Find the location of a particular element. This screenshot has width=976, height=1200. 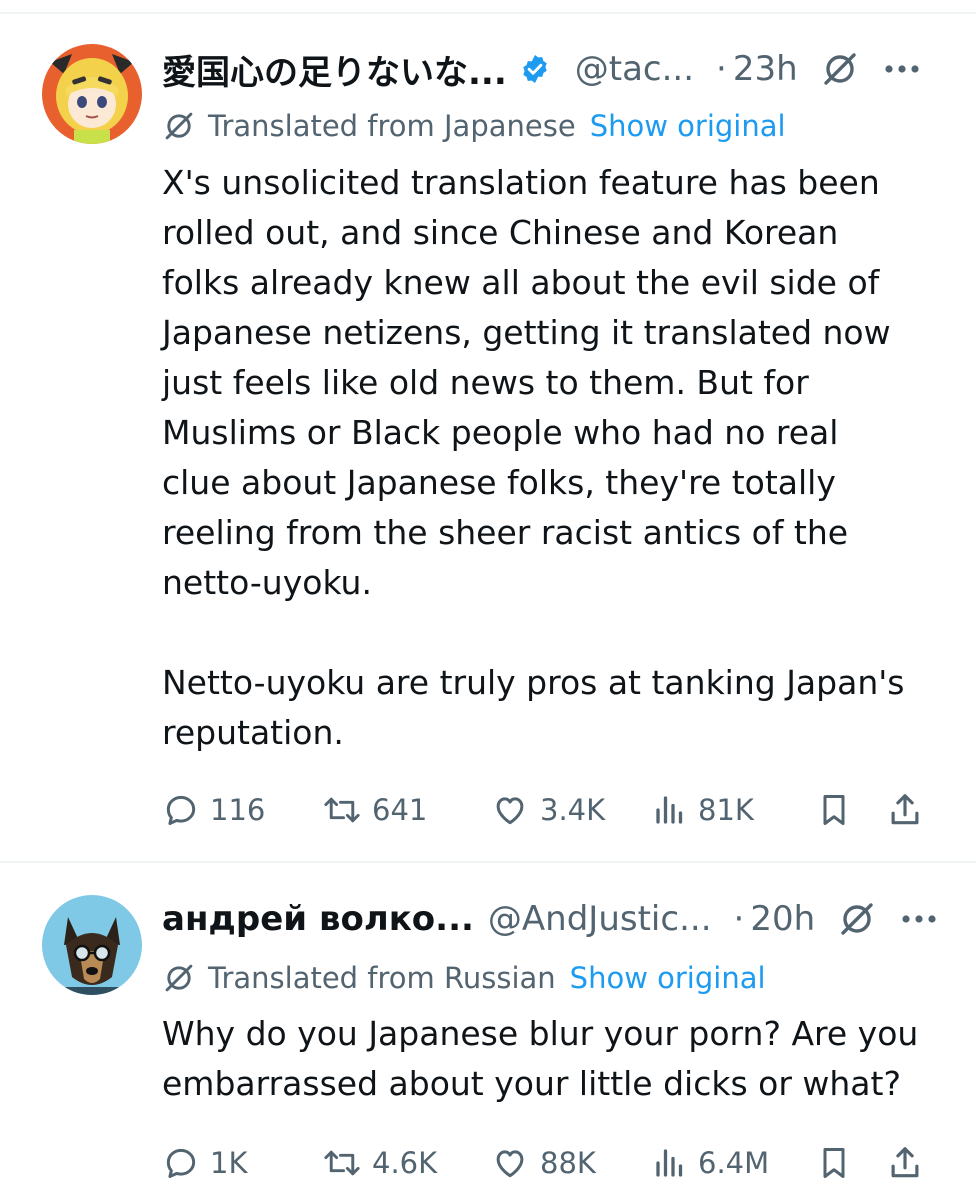

like-button: 3.4K is located at coordinates (547, 810).